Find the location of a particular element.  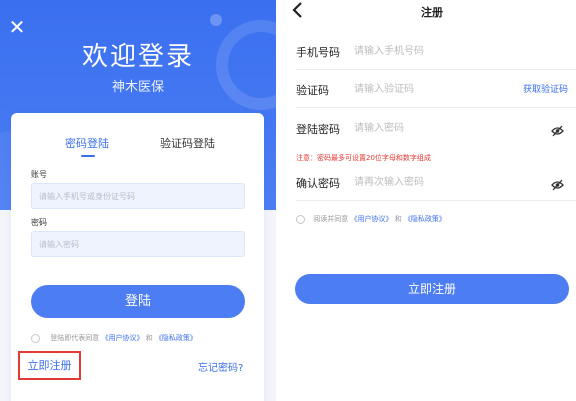

tab-code-login: 验证码登陆 is located at coordinates (187, 143).